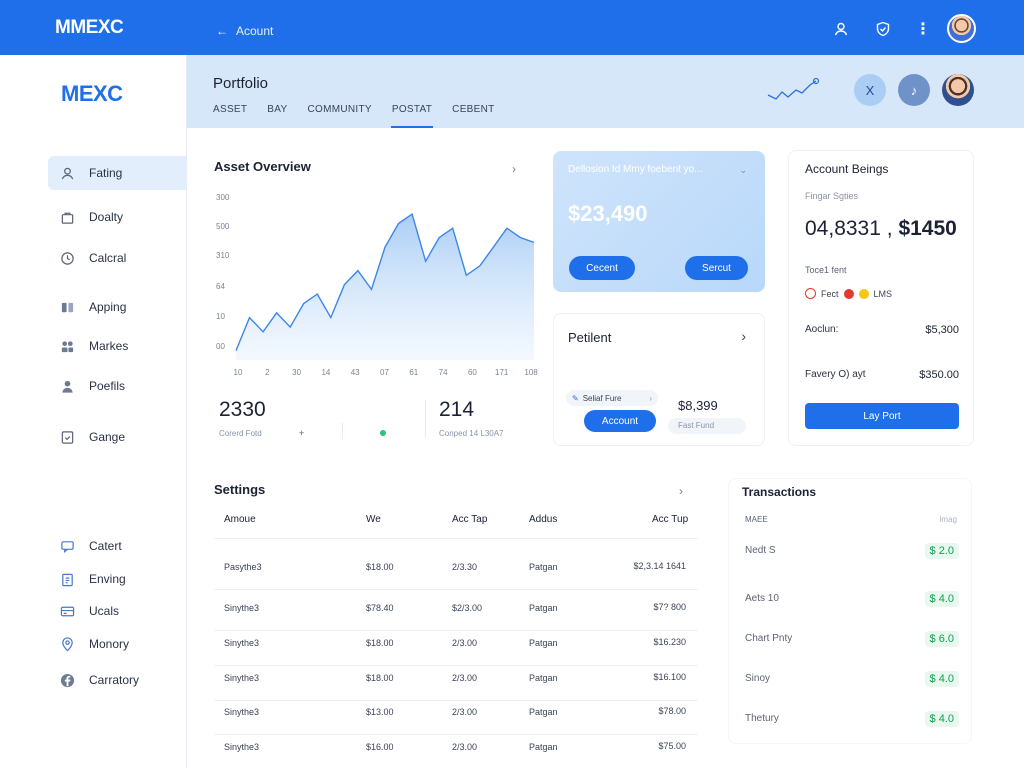 The height and width of the screenshot is (768, 1024). Describe the element at coordinates (620, 421) in the screenshot. I see `account-button: Account` at that location.